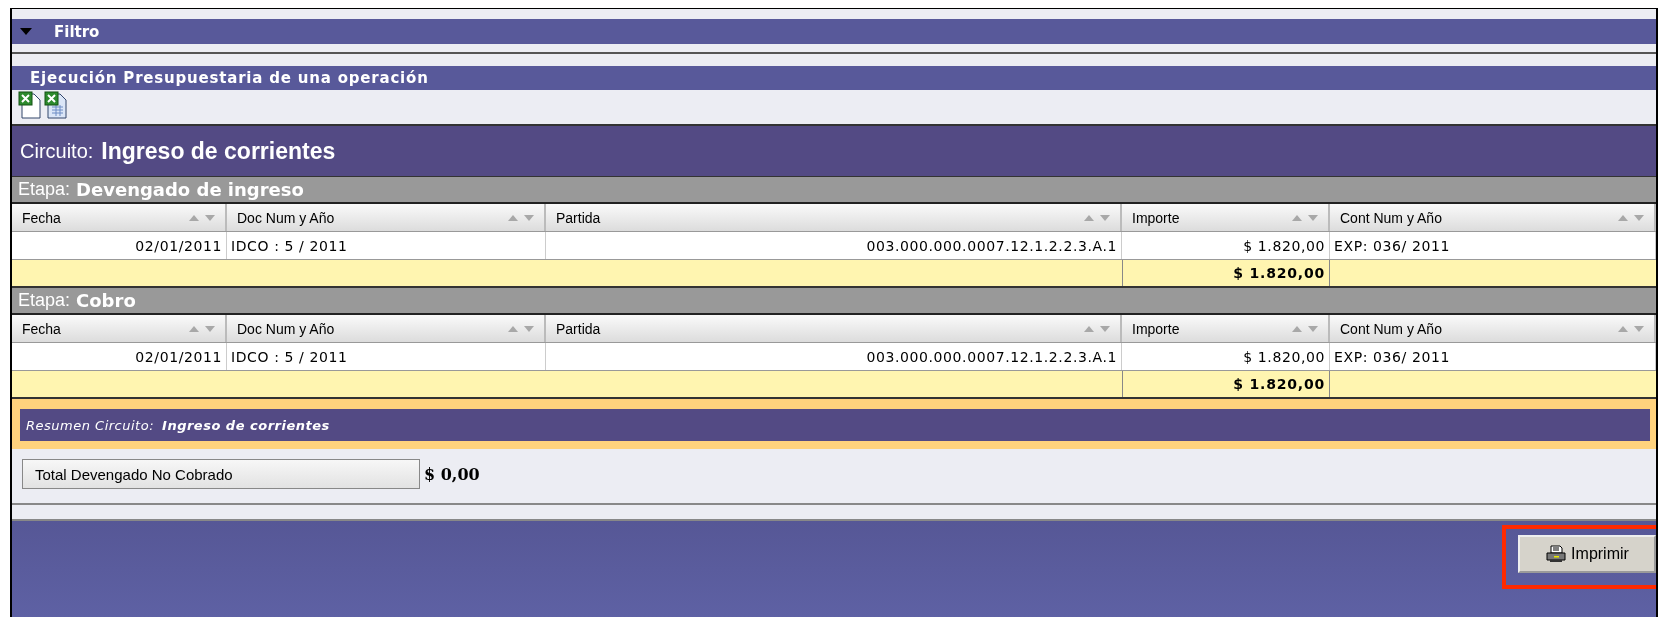 The height and width of the screenshot is (617, 1667). What do you see at coordinates (90, 425) in the screenshot?
I see `summary-label: Resumen Circuito:` at bounding box center [90, 425].